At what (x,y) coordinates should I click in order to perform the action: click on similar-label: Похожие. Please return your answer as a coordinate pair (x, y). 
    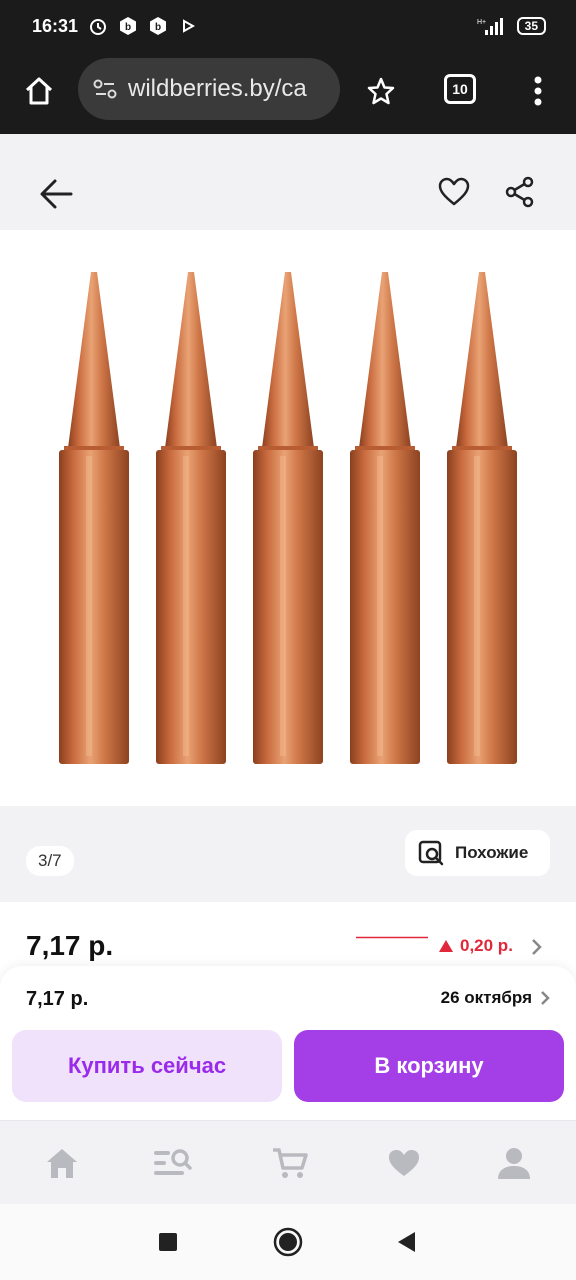
    Looking at the image, I should click on (492, 852).